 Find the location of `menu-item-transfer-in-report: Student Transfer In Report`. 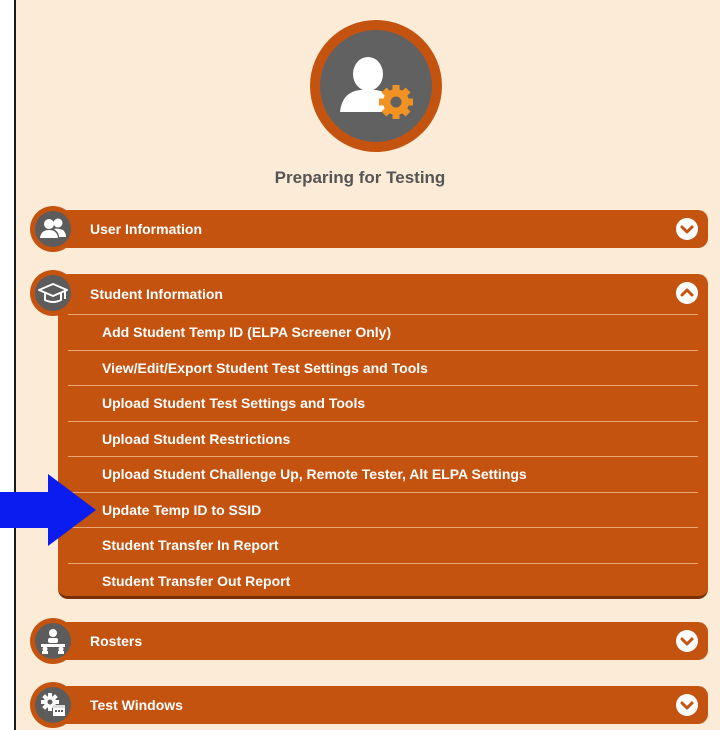

menu-item-transfer-in-report: Student Transfer In Report is located at coordinates (383, 545).